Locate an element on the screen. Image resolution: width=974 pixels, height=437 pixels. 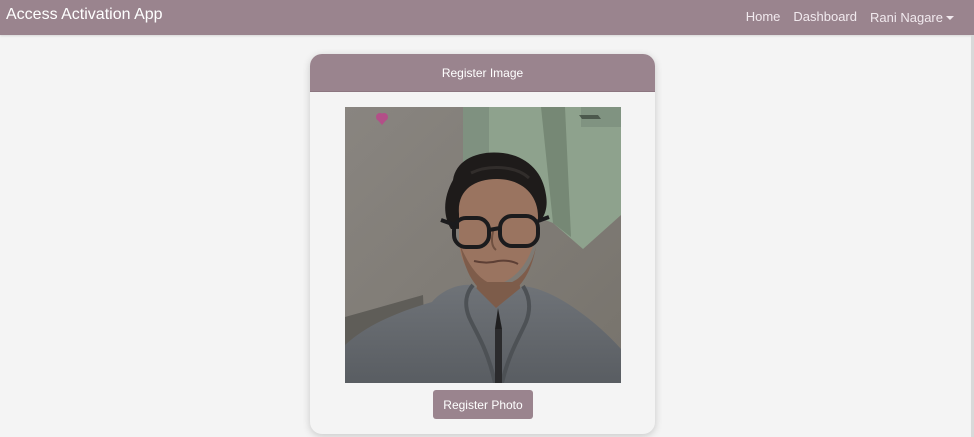
card-header: Register Image is located at coordinates (482, 73).